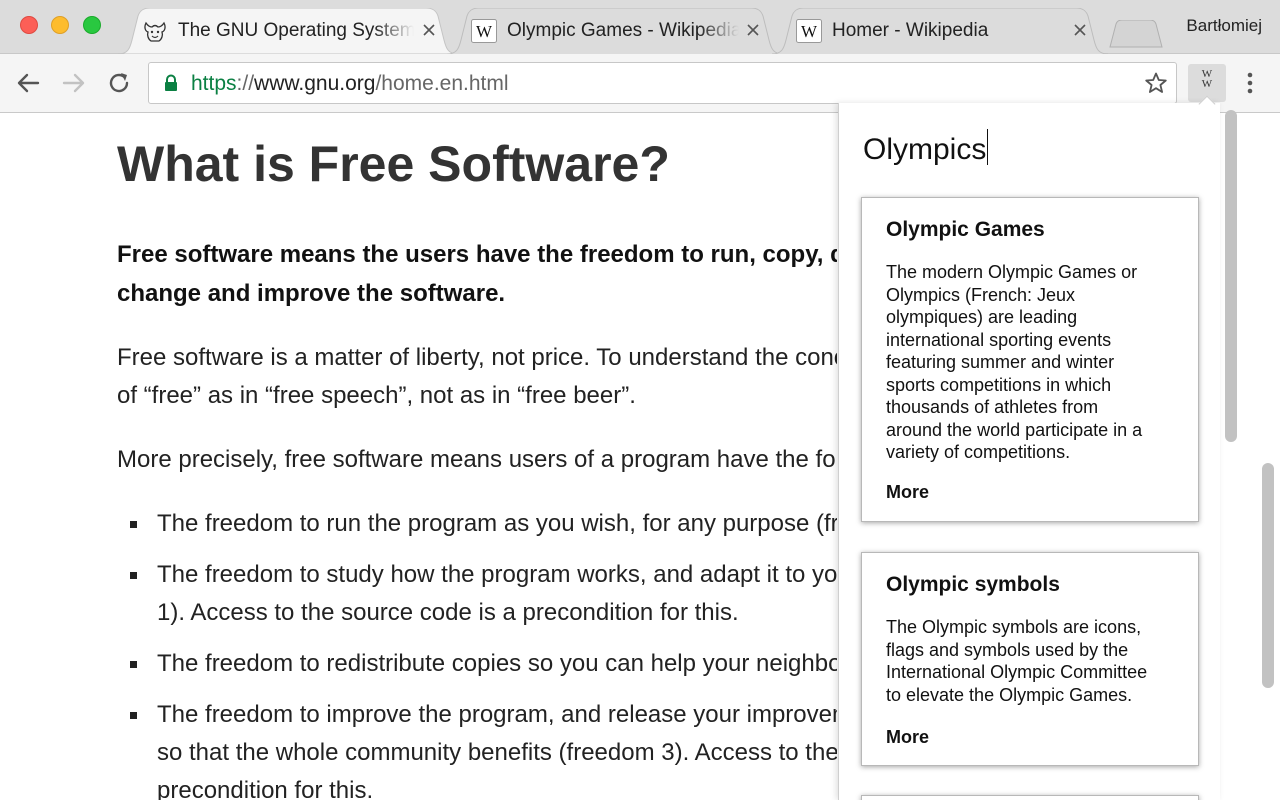 The image size is (1280, 800). I want to click on tab-gnu: The GNU Operating System, so click(288, 31).